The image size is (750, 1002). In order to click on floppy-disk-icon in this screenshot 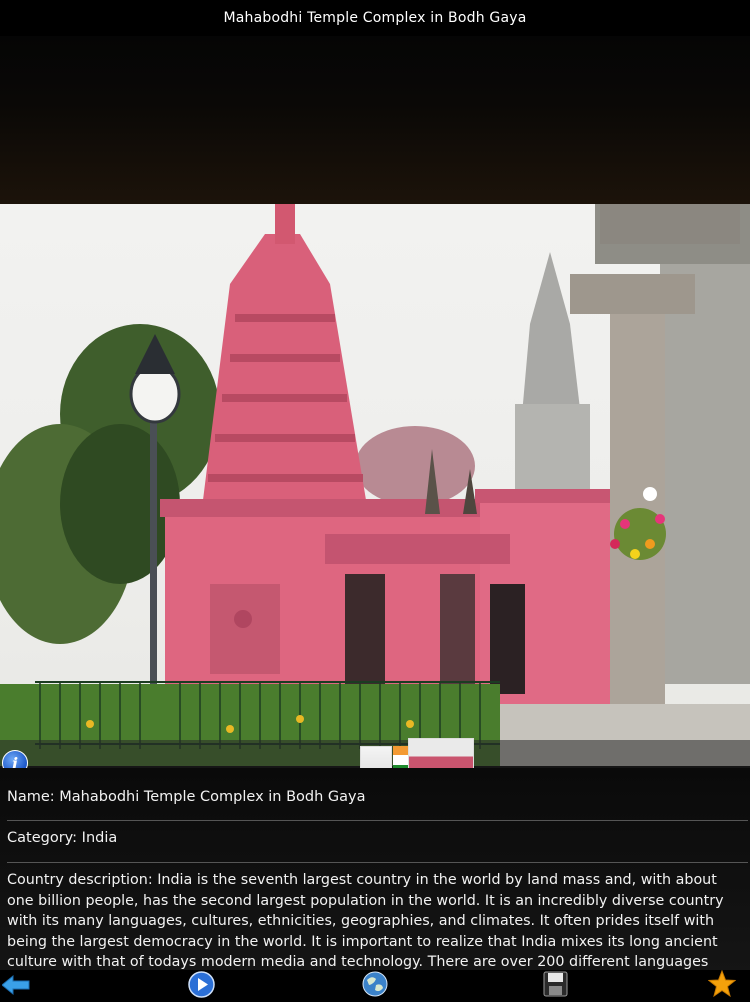, I will do `click(555, 986)`.